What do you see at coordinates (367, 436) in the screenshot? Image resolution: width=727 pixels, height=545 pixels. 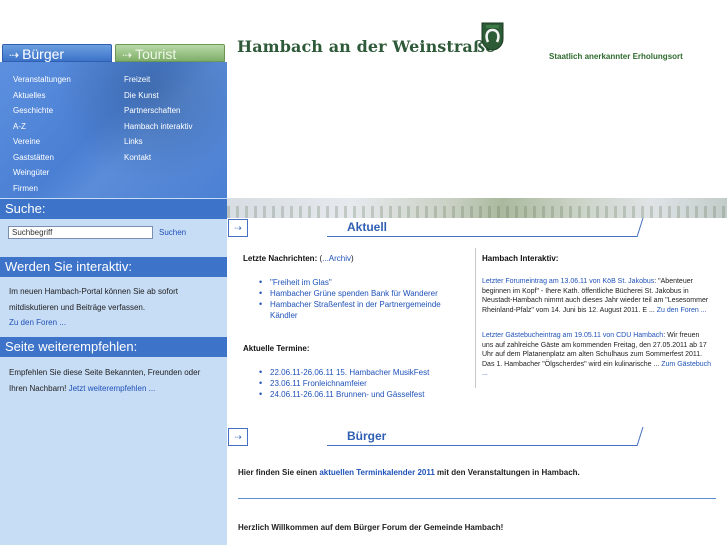 I see `section-title-buerger: Bürger` at bounding box center [367, 436].